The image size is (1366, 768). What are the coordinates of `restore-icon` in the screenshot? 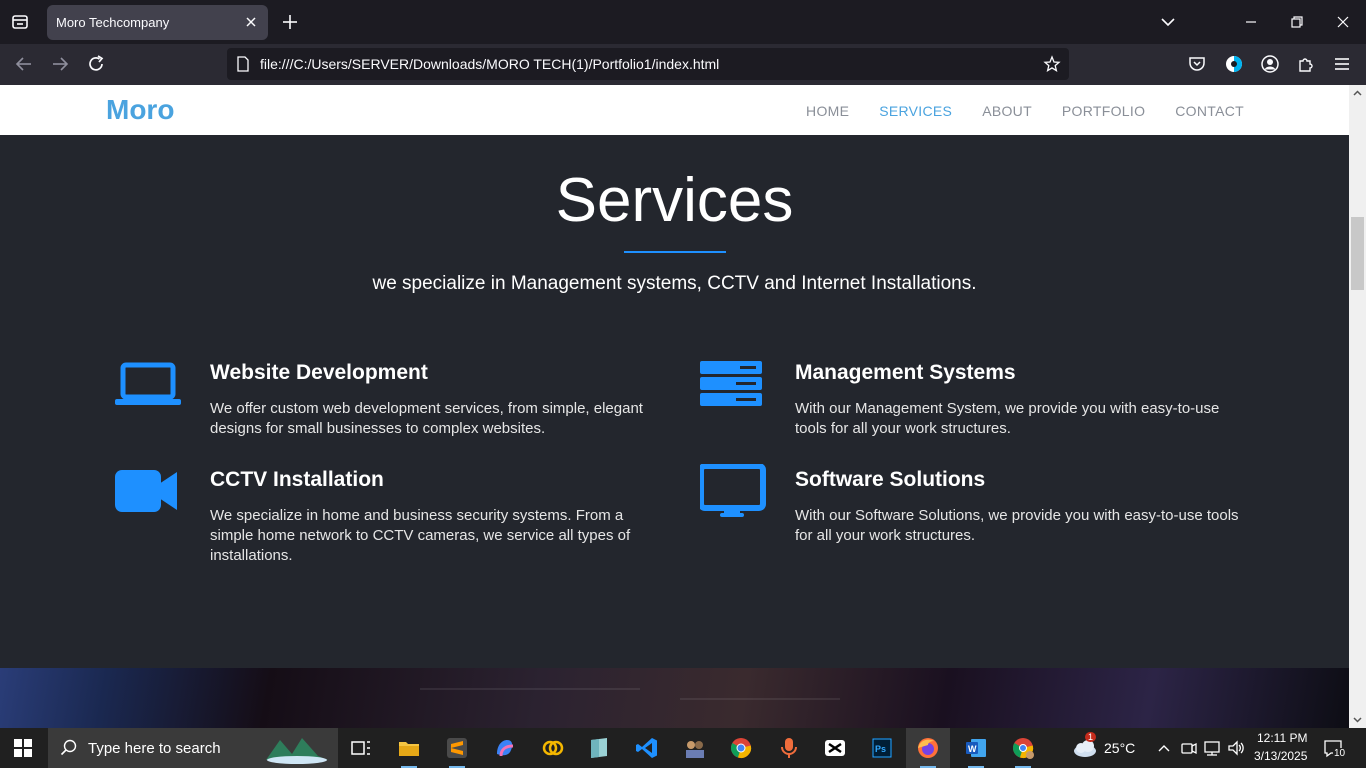 It's located at (1297, 22).